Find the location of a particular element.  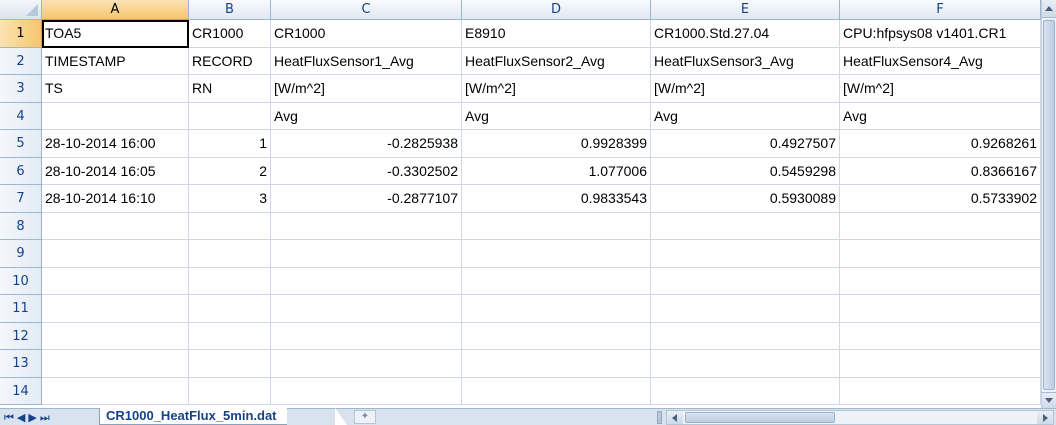

cell-f6: 0.8366167 is located at coordinates (940, 171).